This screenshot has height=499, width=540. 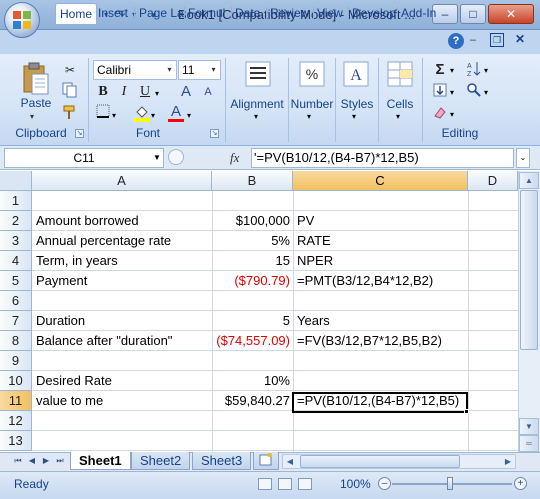 What do you see at coordinates (330, 13) in the screenshot?
I see `tab-view: View` at bounding box center [330, 13].